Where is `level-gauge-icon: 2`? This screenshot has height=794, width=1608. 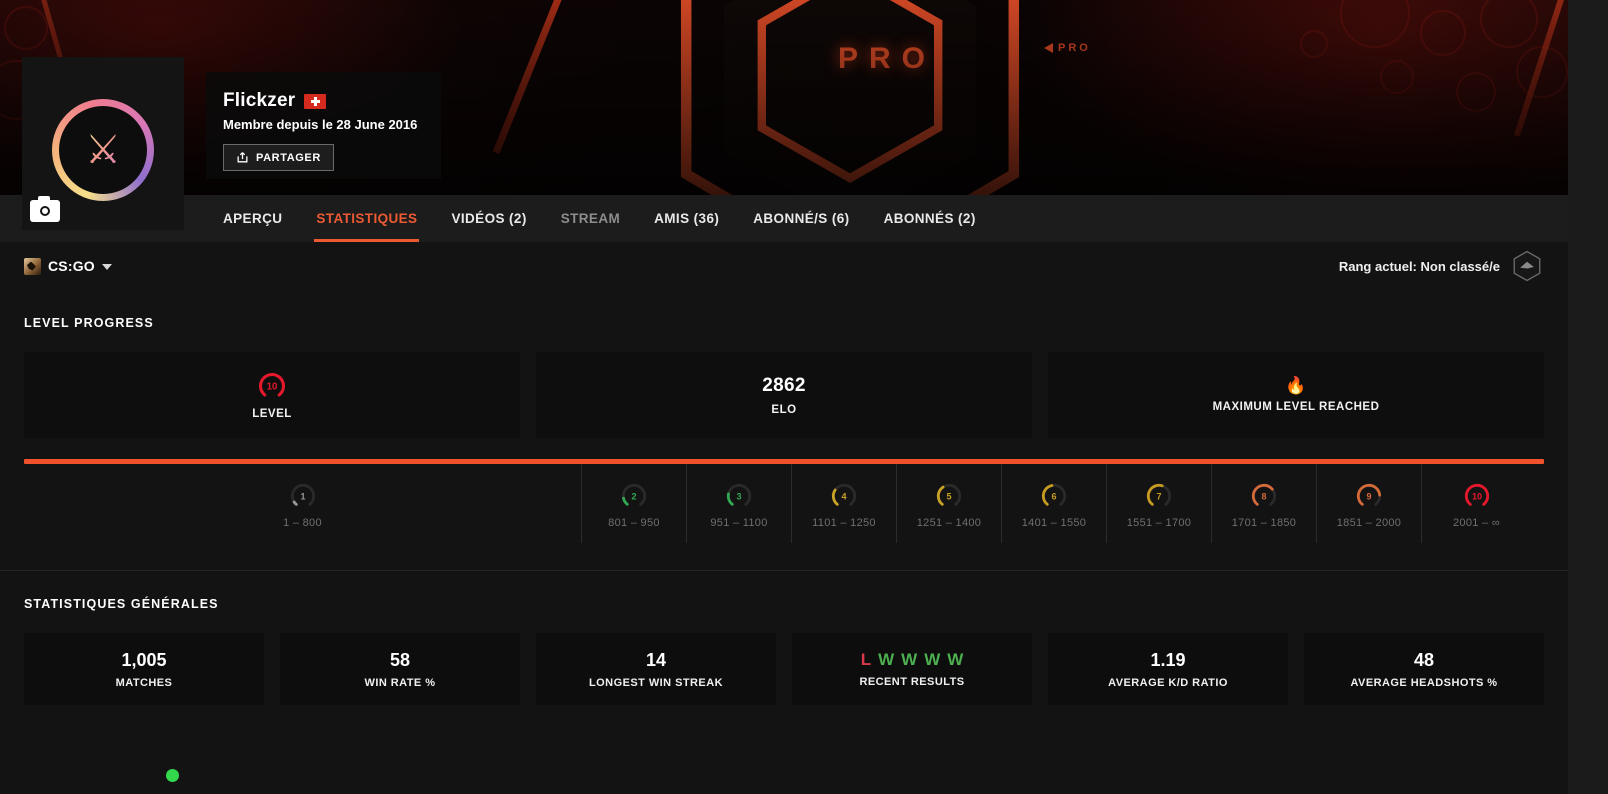 level-gauge-icon: 2 is located at coordinates (634, 496).